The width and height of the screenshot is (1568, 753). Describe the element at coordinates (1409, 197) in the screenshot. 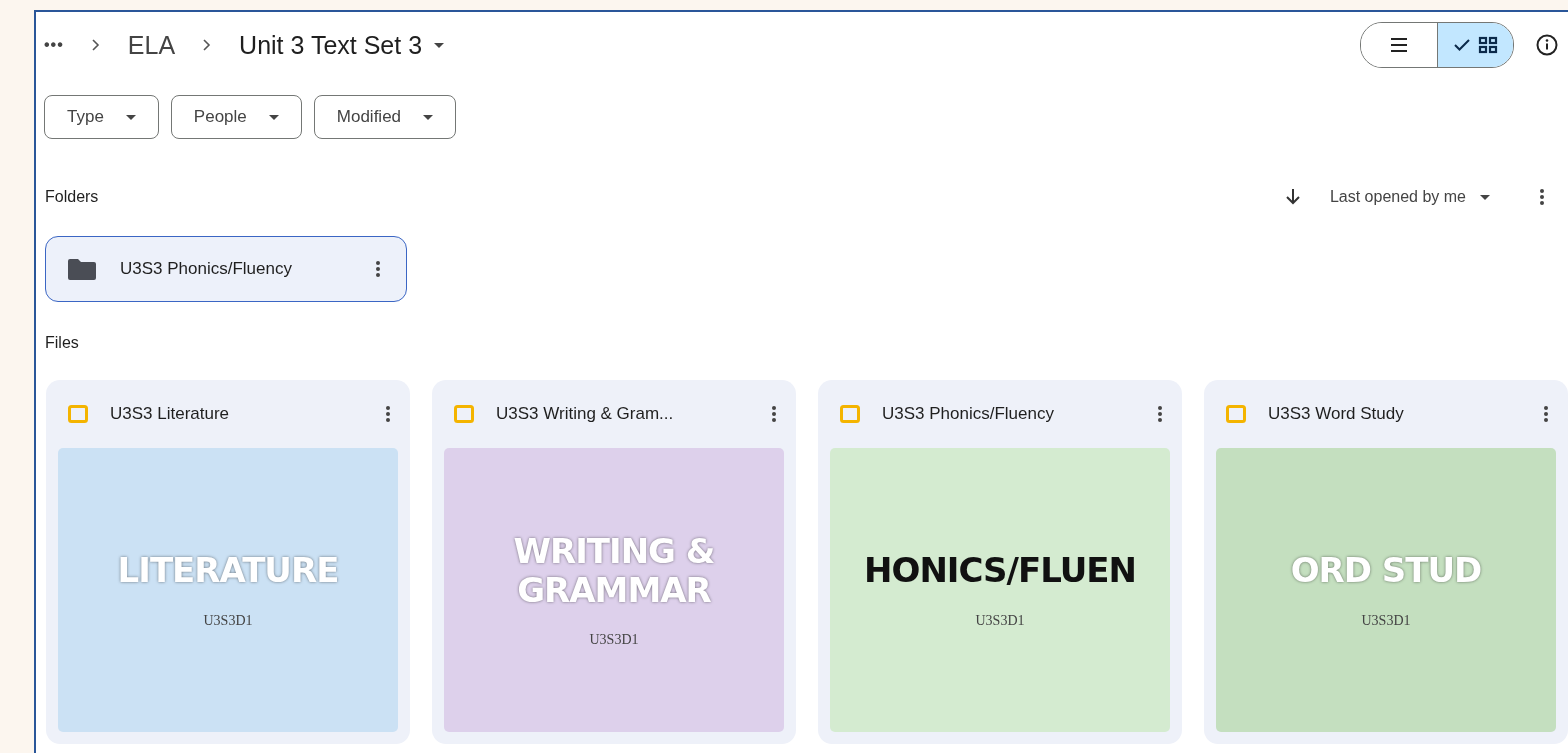

I see `sort-menu: Last opened by me` at that location.